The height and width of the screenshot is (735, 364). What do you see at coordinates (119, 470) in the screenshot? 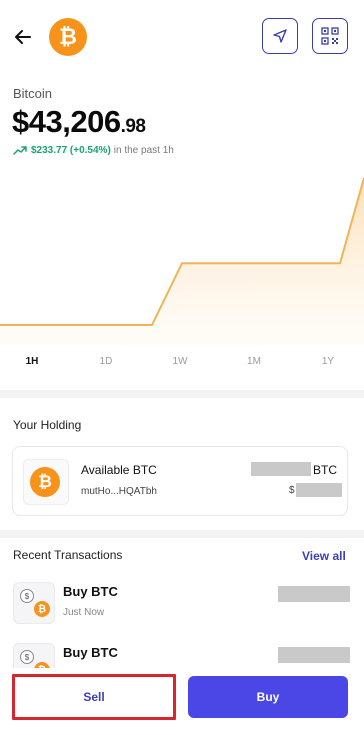
I see `holding-label: Available BTC` at bounding box center [119, 470].